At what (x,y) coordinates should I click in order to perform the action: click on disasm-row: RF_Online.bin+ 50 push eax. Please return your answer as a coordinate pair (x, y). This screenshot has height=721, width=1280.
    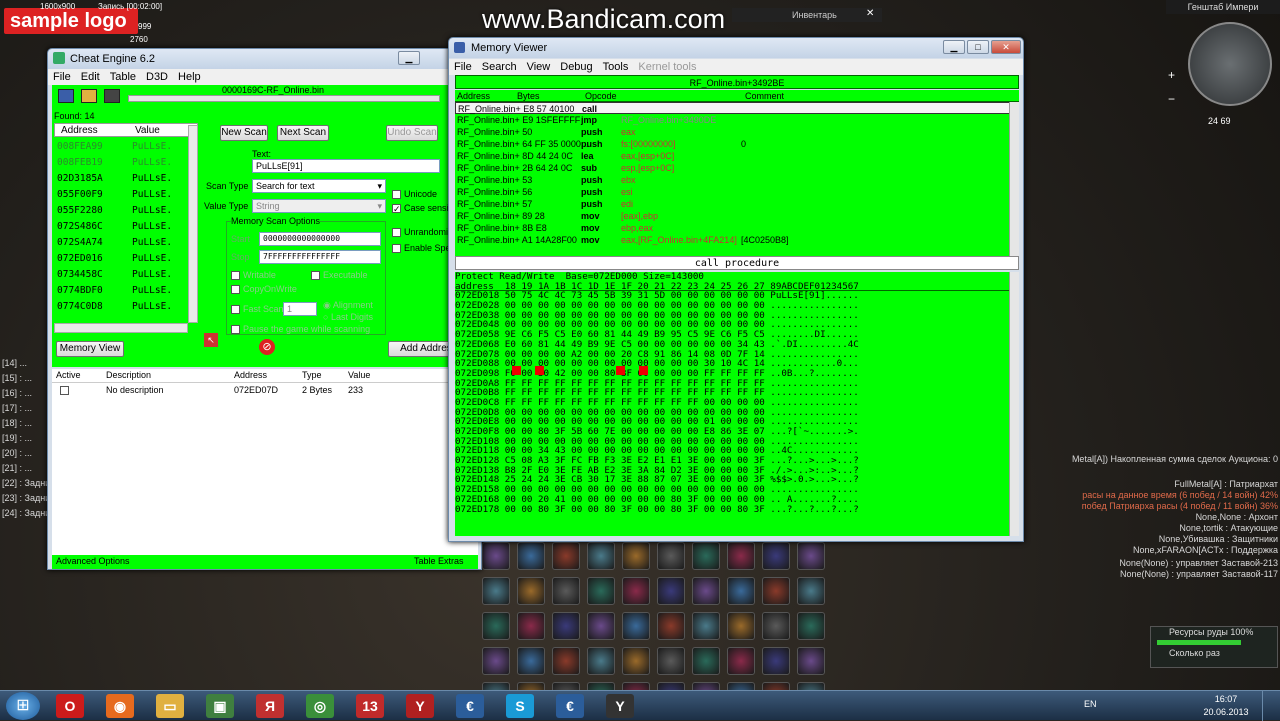
    Looking at the image, I should click on (737, 132).